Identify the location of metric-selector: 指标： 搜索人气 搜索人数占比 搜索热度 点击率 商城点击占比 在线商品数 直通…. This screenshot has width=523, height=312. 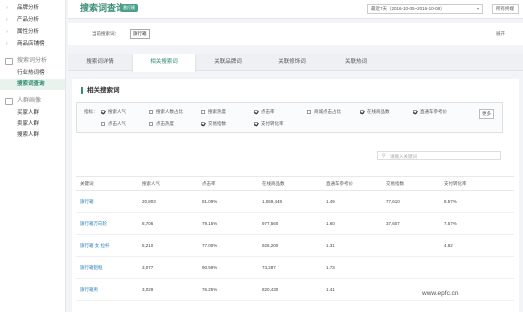
(289, 117).